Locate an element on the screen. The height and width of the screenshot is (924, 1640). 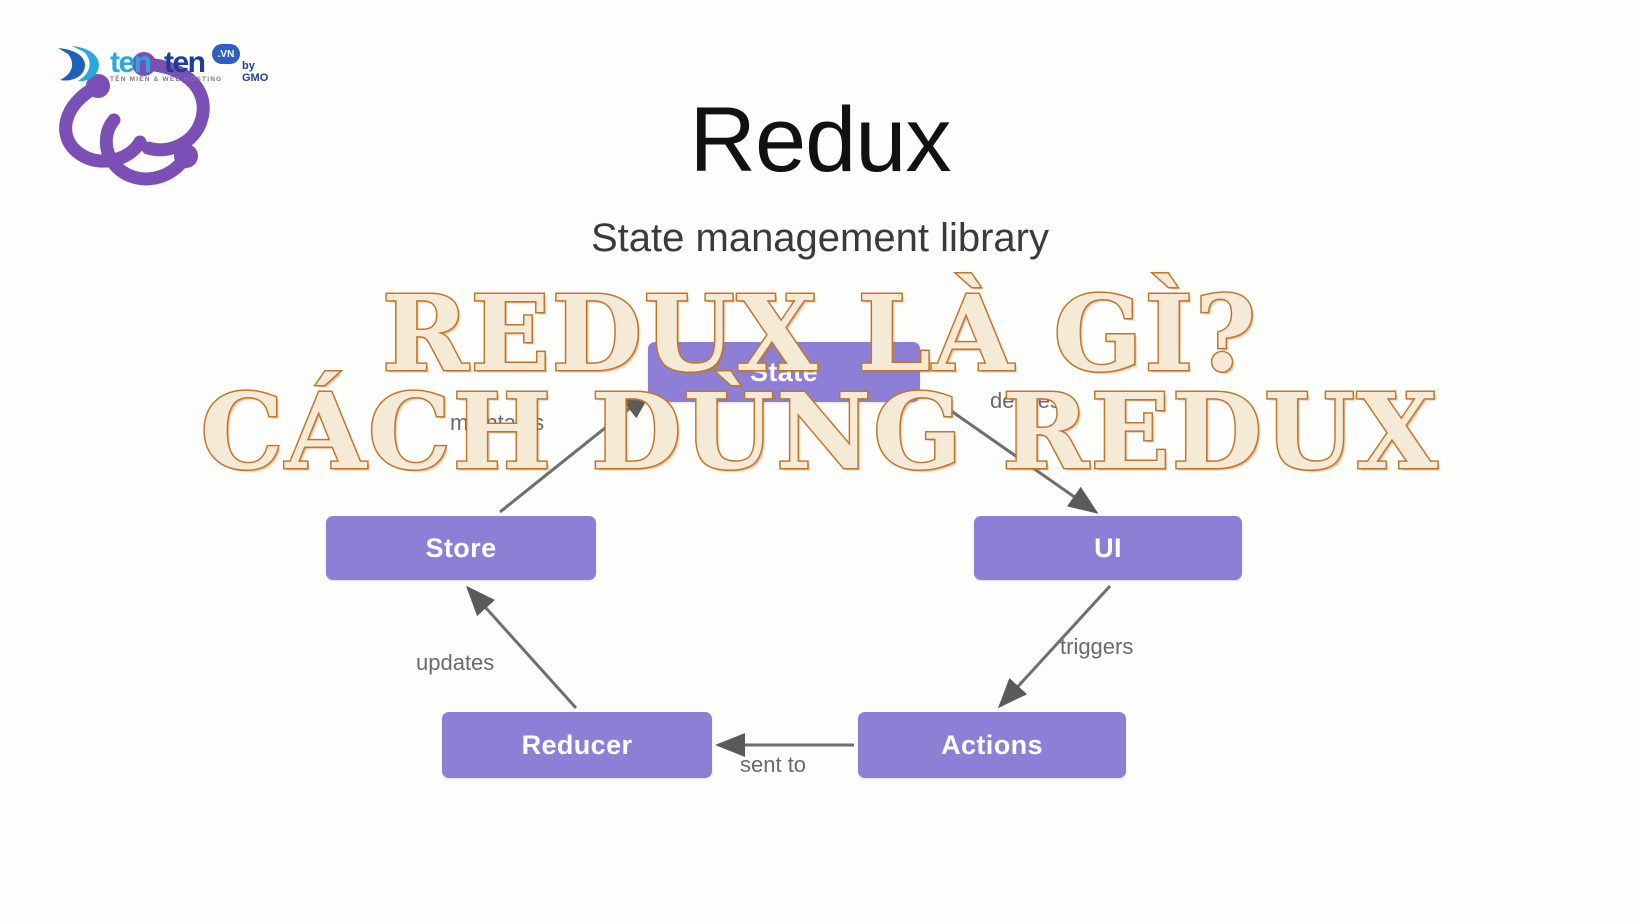
brand-text-part2: ten is located at coordinates (185, 62).